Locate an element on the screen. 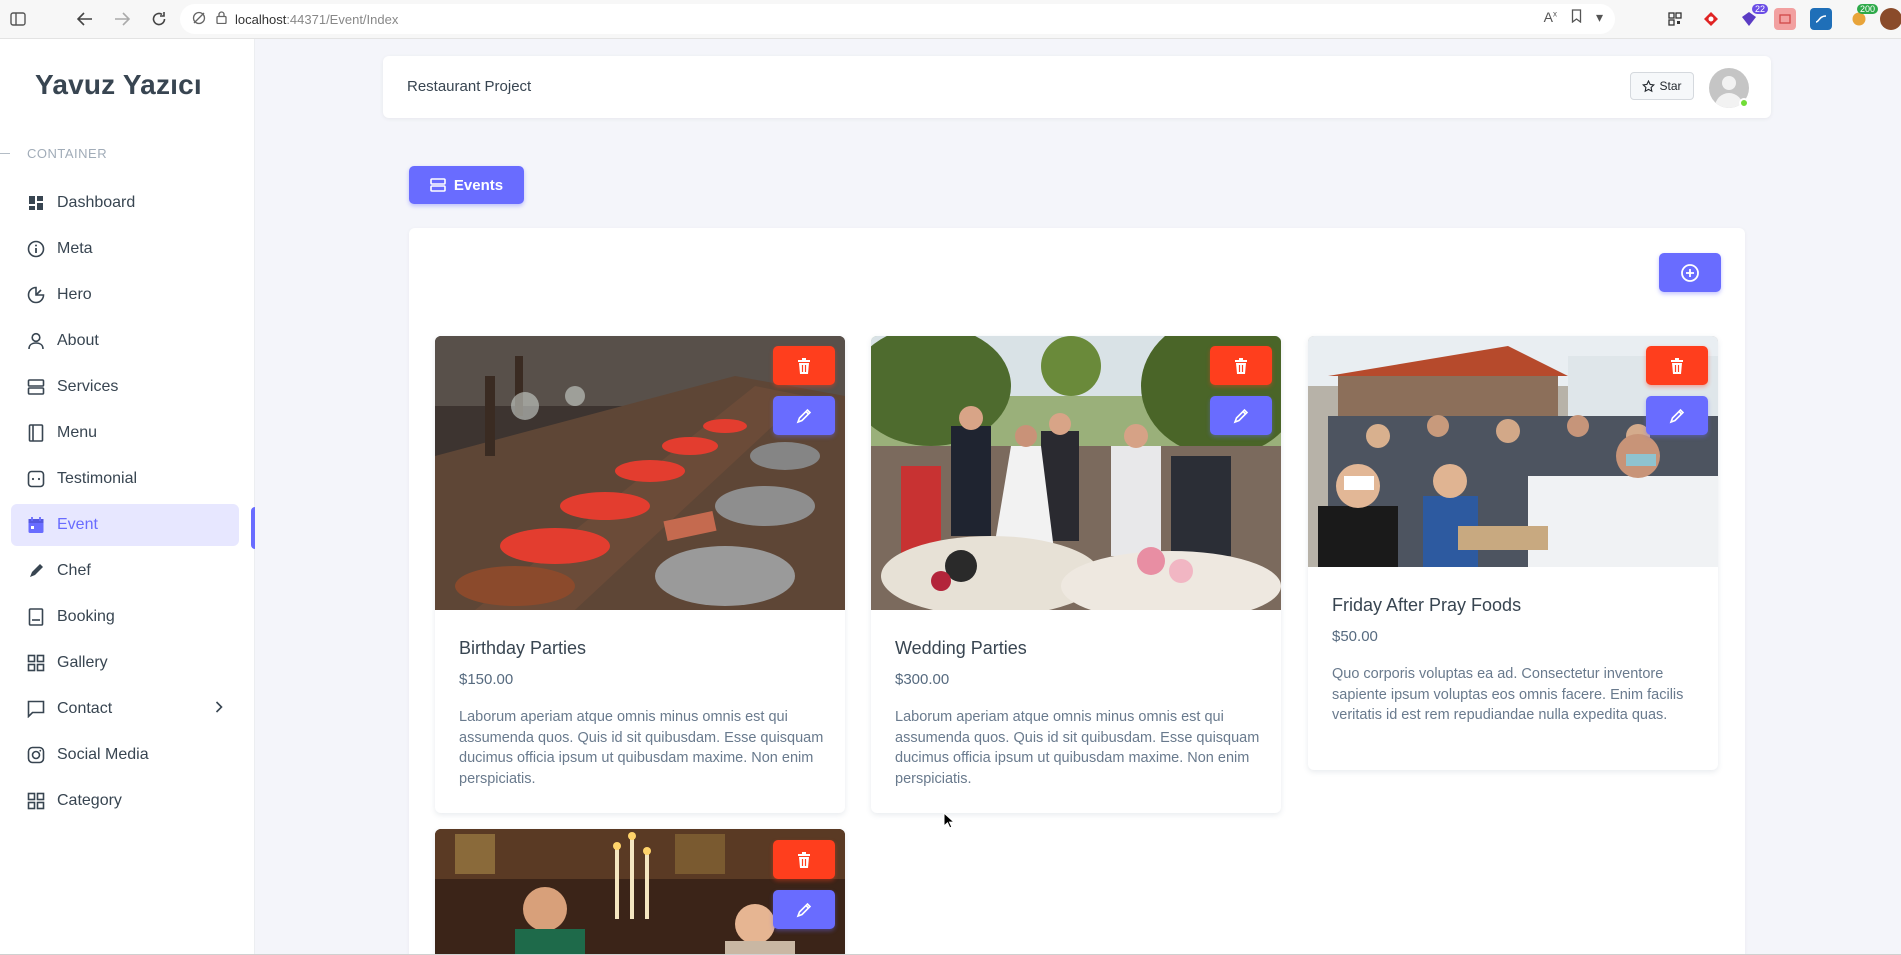 The image size is (1901, 955). translate-icon: Ax is located at coordinates (1550, 17).